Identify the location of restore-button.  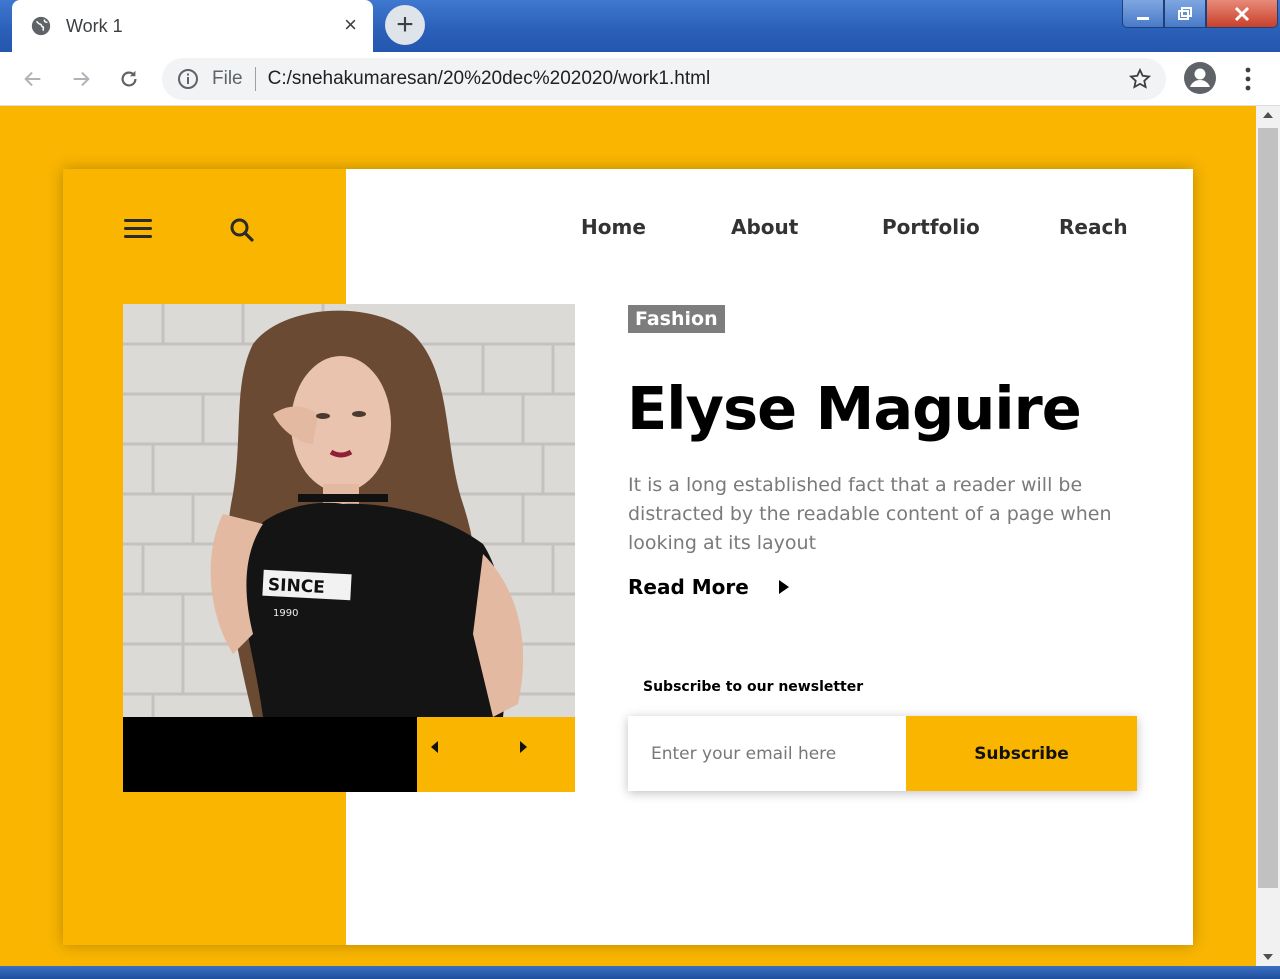
(1185, 14).